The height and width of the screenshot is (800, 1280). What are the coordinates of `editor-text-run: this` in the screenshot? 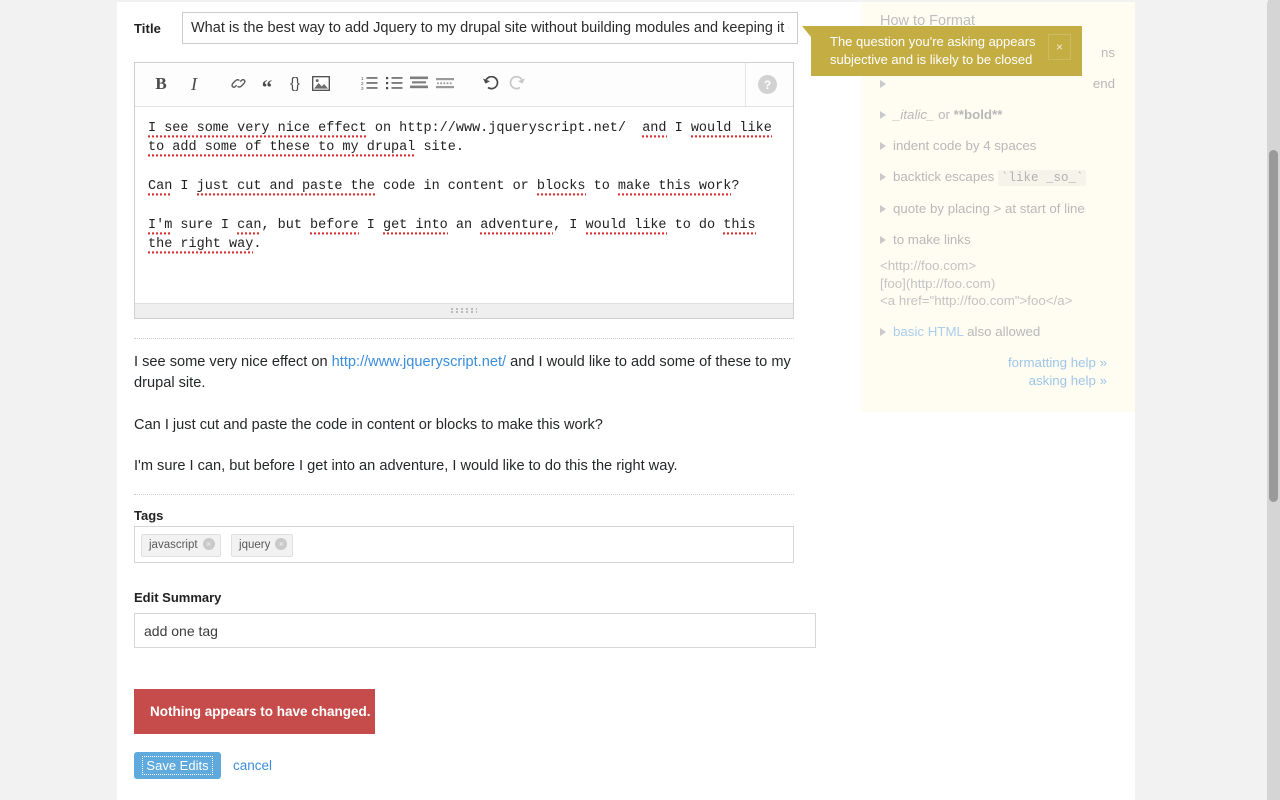 It's located at (739, 227).